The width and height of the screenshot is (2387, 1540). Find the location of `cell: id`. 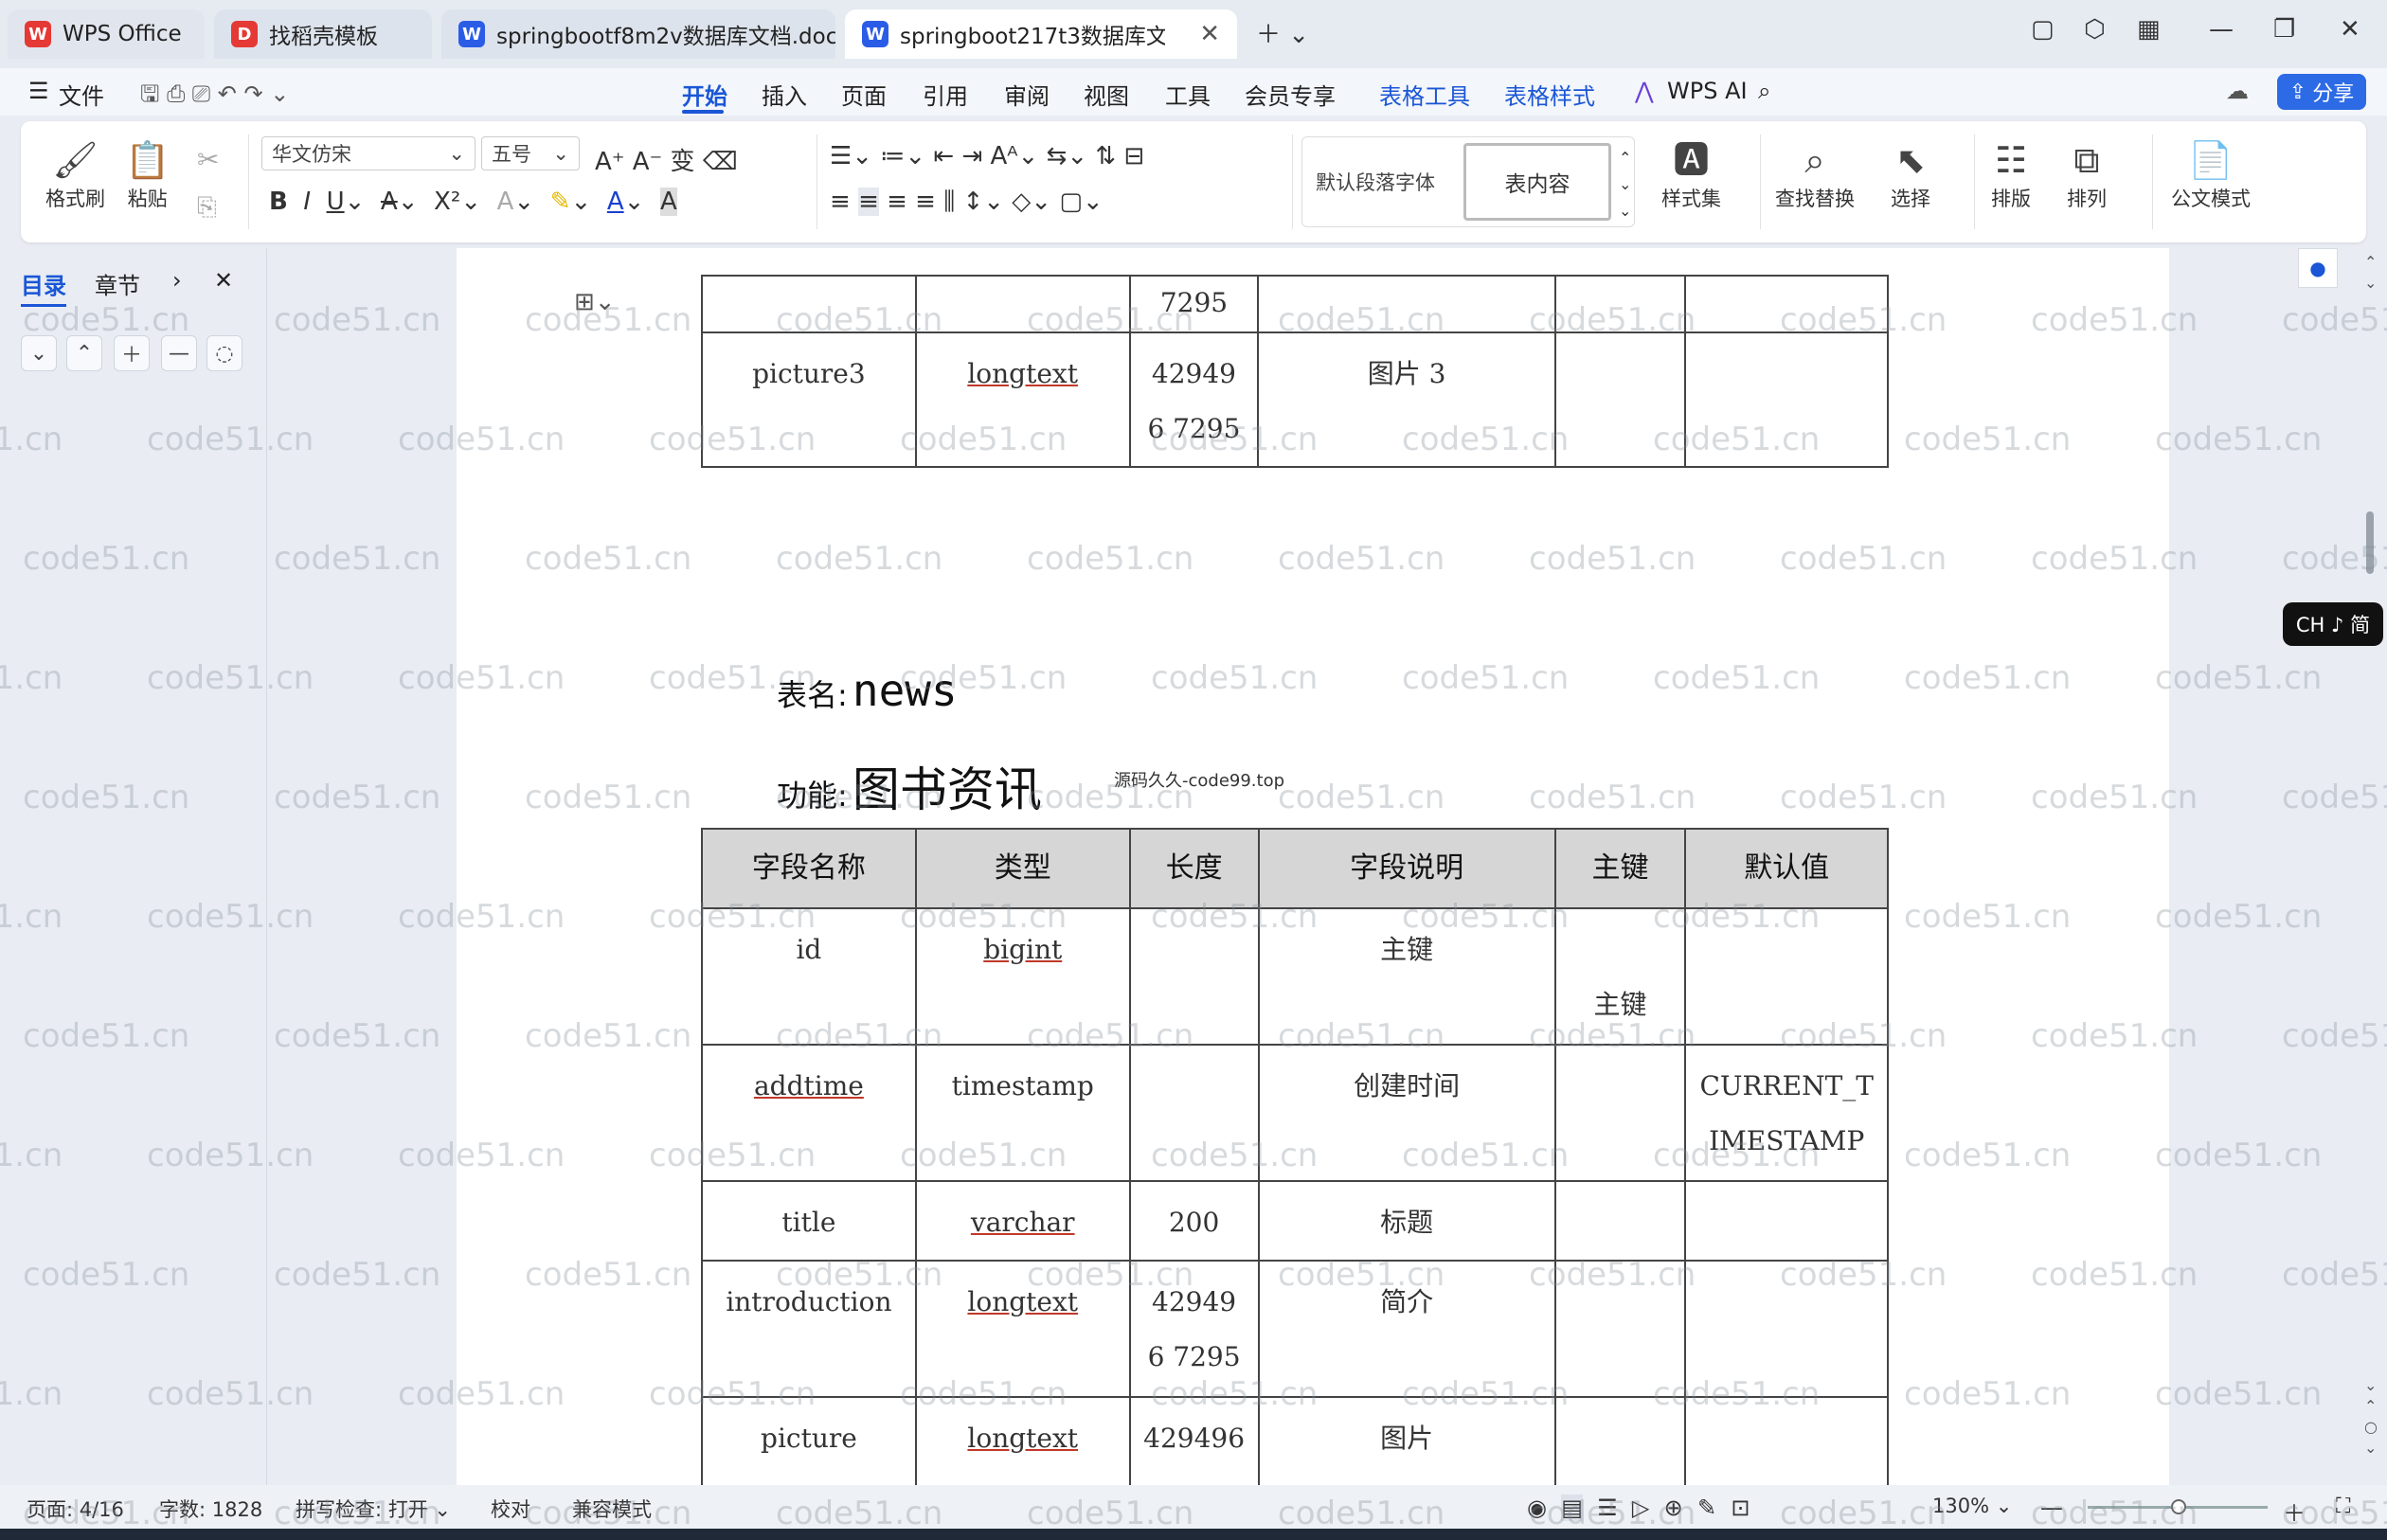

cell: id is located at coordinates (809, 976).